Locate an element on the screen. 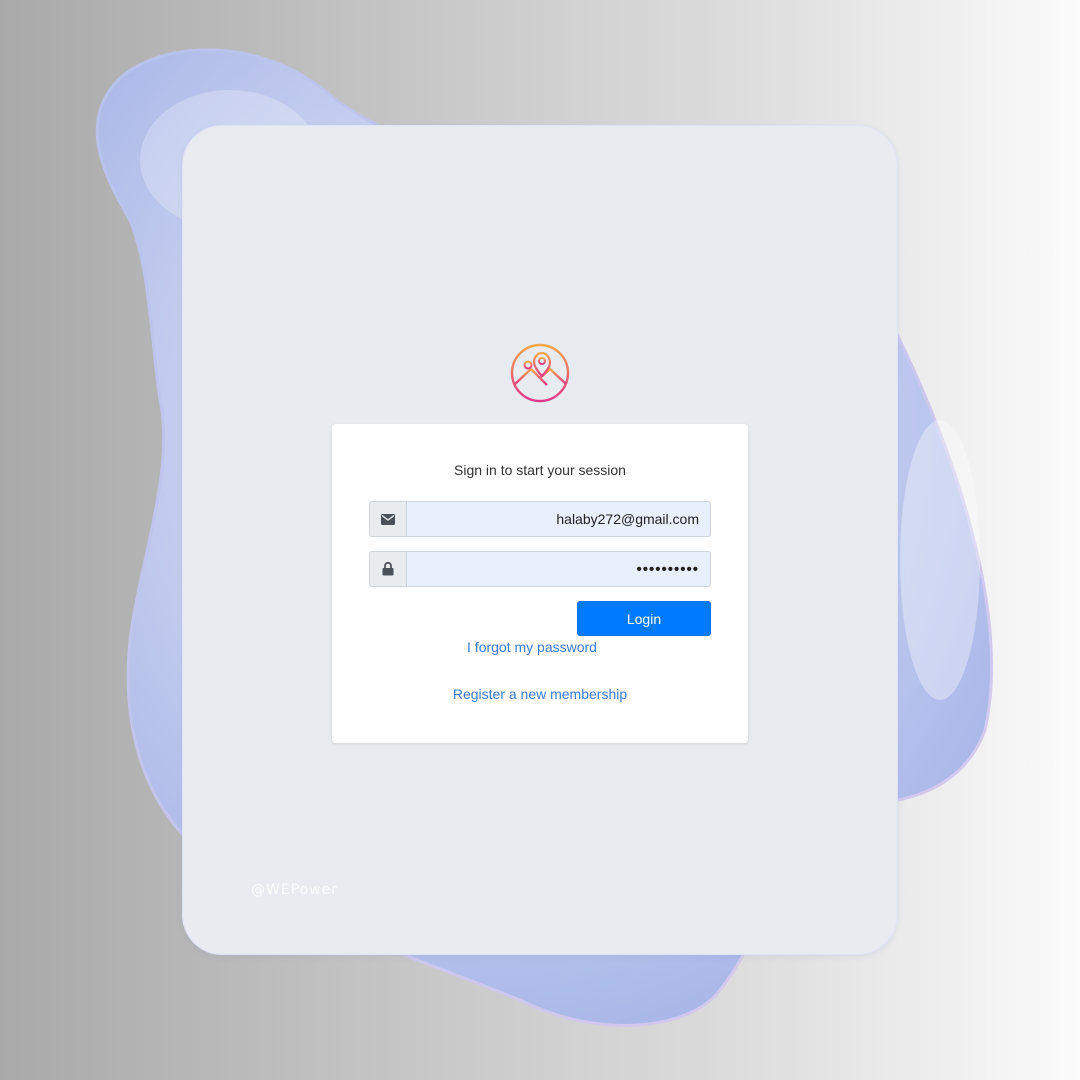 The height and width of the screenshot is (1080, 1080). email-input-group is located at coordinates (540, 519).